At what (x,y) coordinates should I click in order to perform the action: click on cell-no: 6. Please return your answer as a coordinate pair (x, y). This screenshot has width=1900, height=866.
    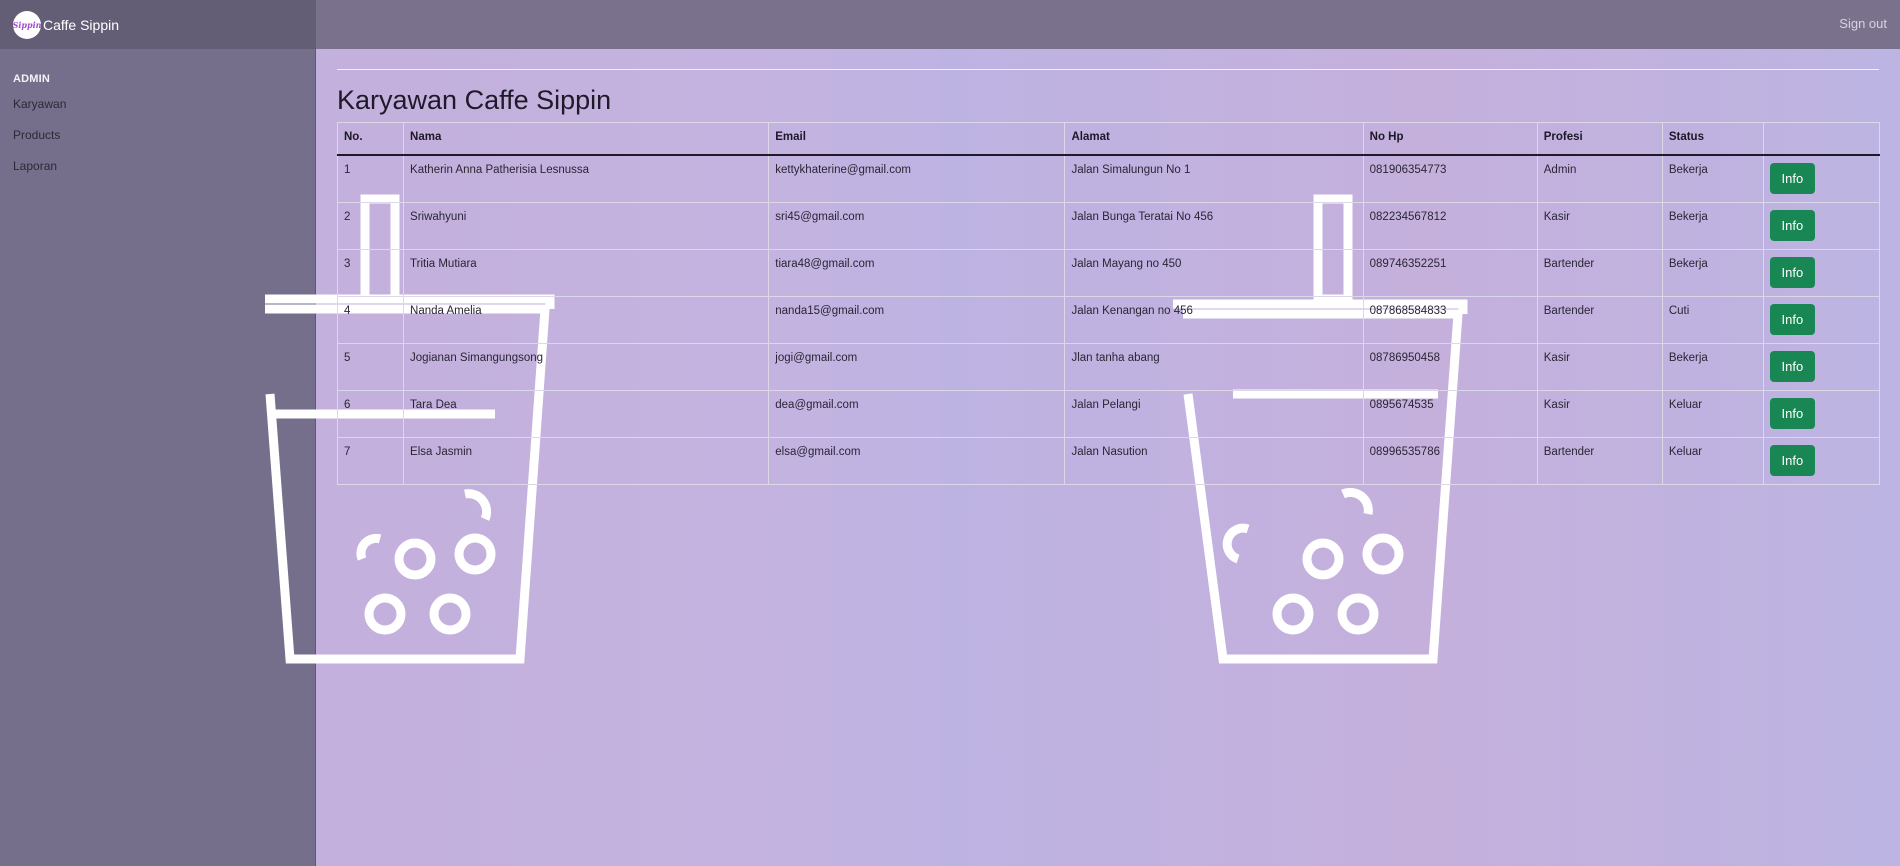
    Looking at the image, I should click on (370, 414).